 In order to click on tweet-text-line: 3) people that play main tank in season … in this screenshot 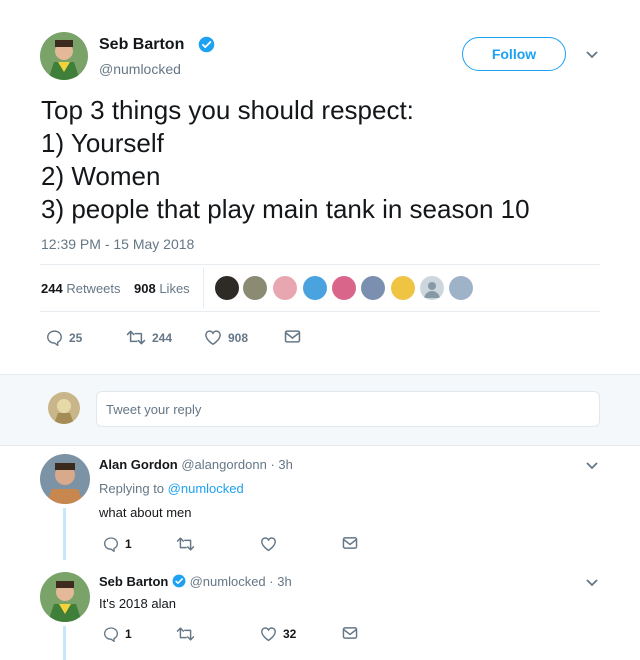, I will do `click(285, 209)`.